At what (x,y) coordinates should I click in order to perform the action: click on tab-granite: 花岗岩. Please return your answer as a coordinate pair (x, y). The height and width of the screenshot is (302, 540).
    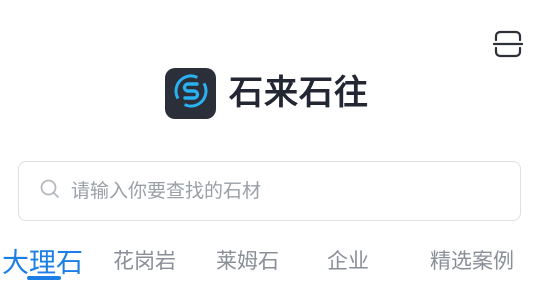
    Looking at the image, I should click on (144, 260).